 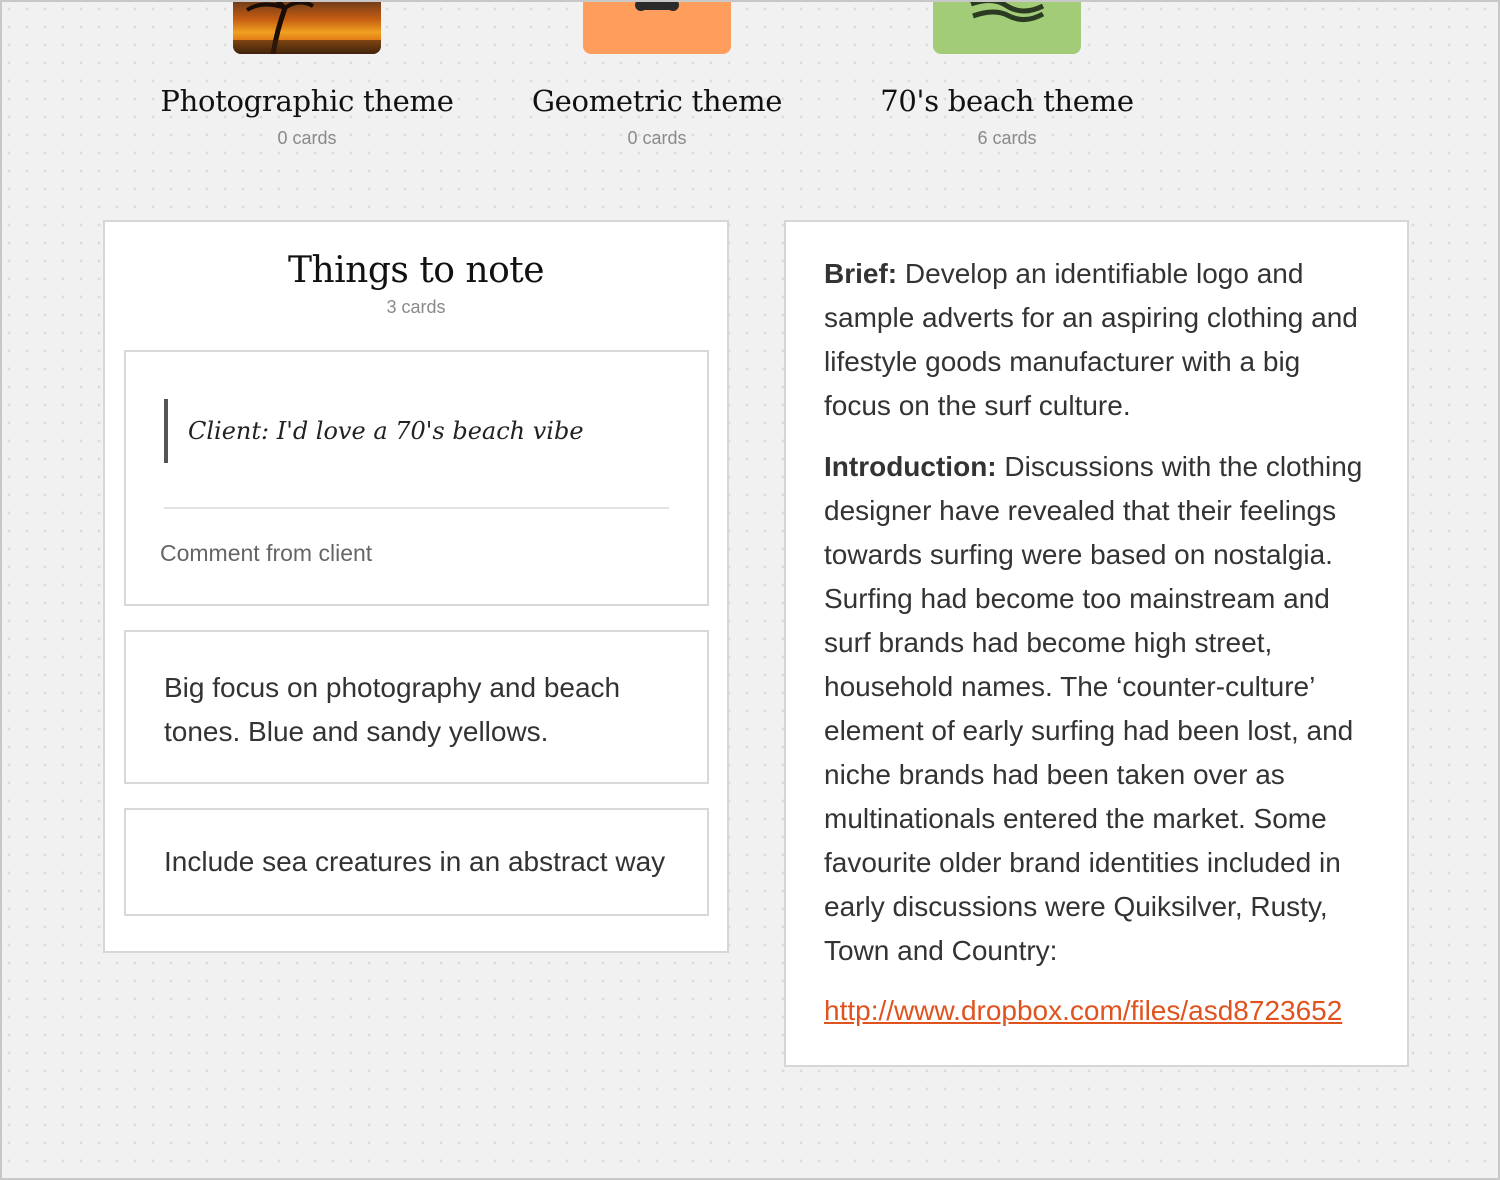 I want to click on dropbox-link: http://www.dropbox.com/files/asd8723652, so click(x=1096, y=1011).